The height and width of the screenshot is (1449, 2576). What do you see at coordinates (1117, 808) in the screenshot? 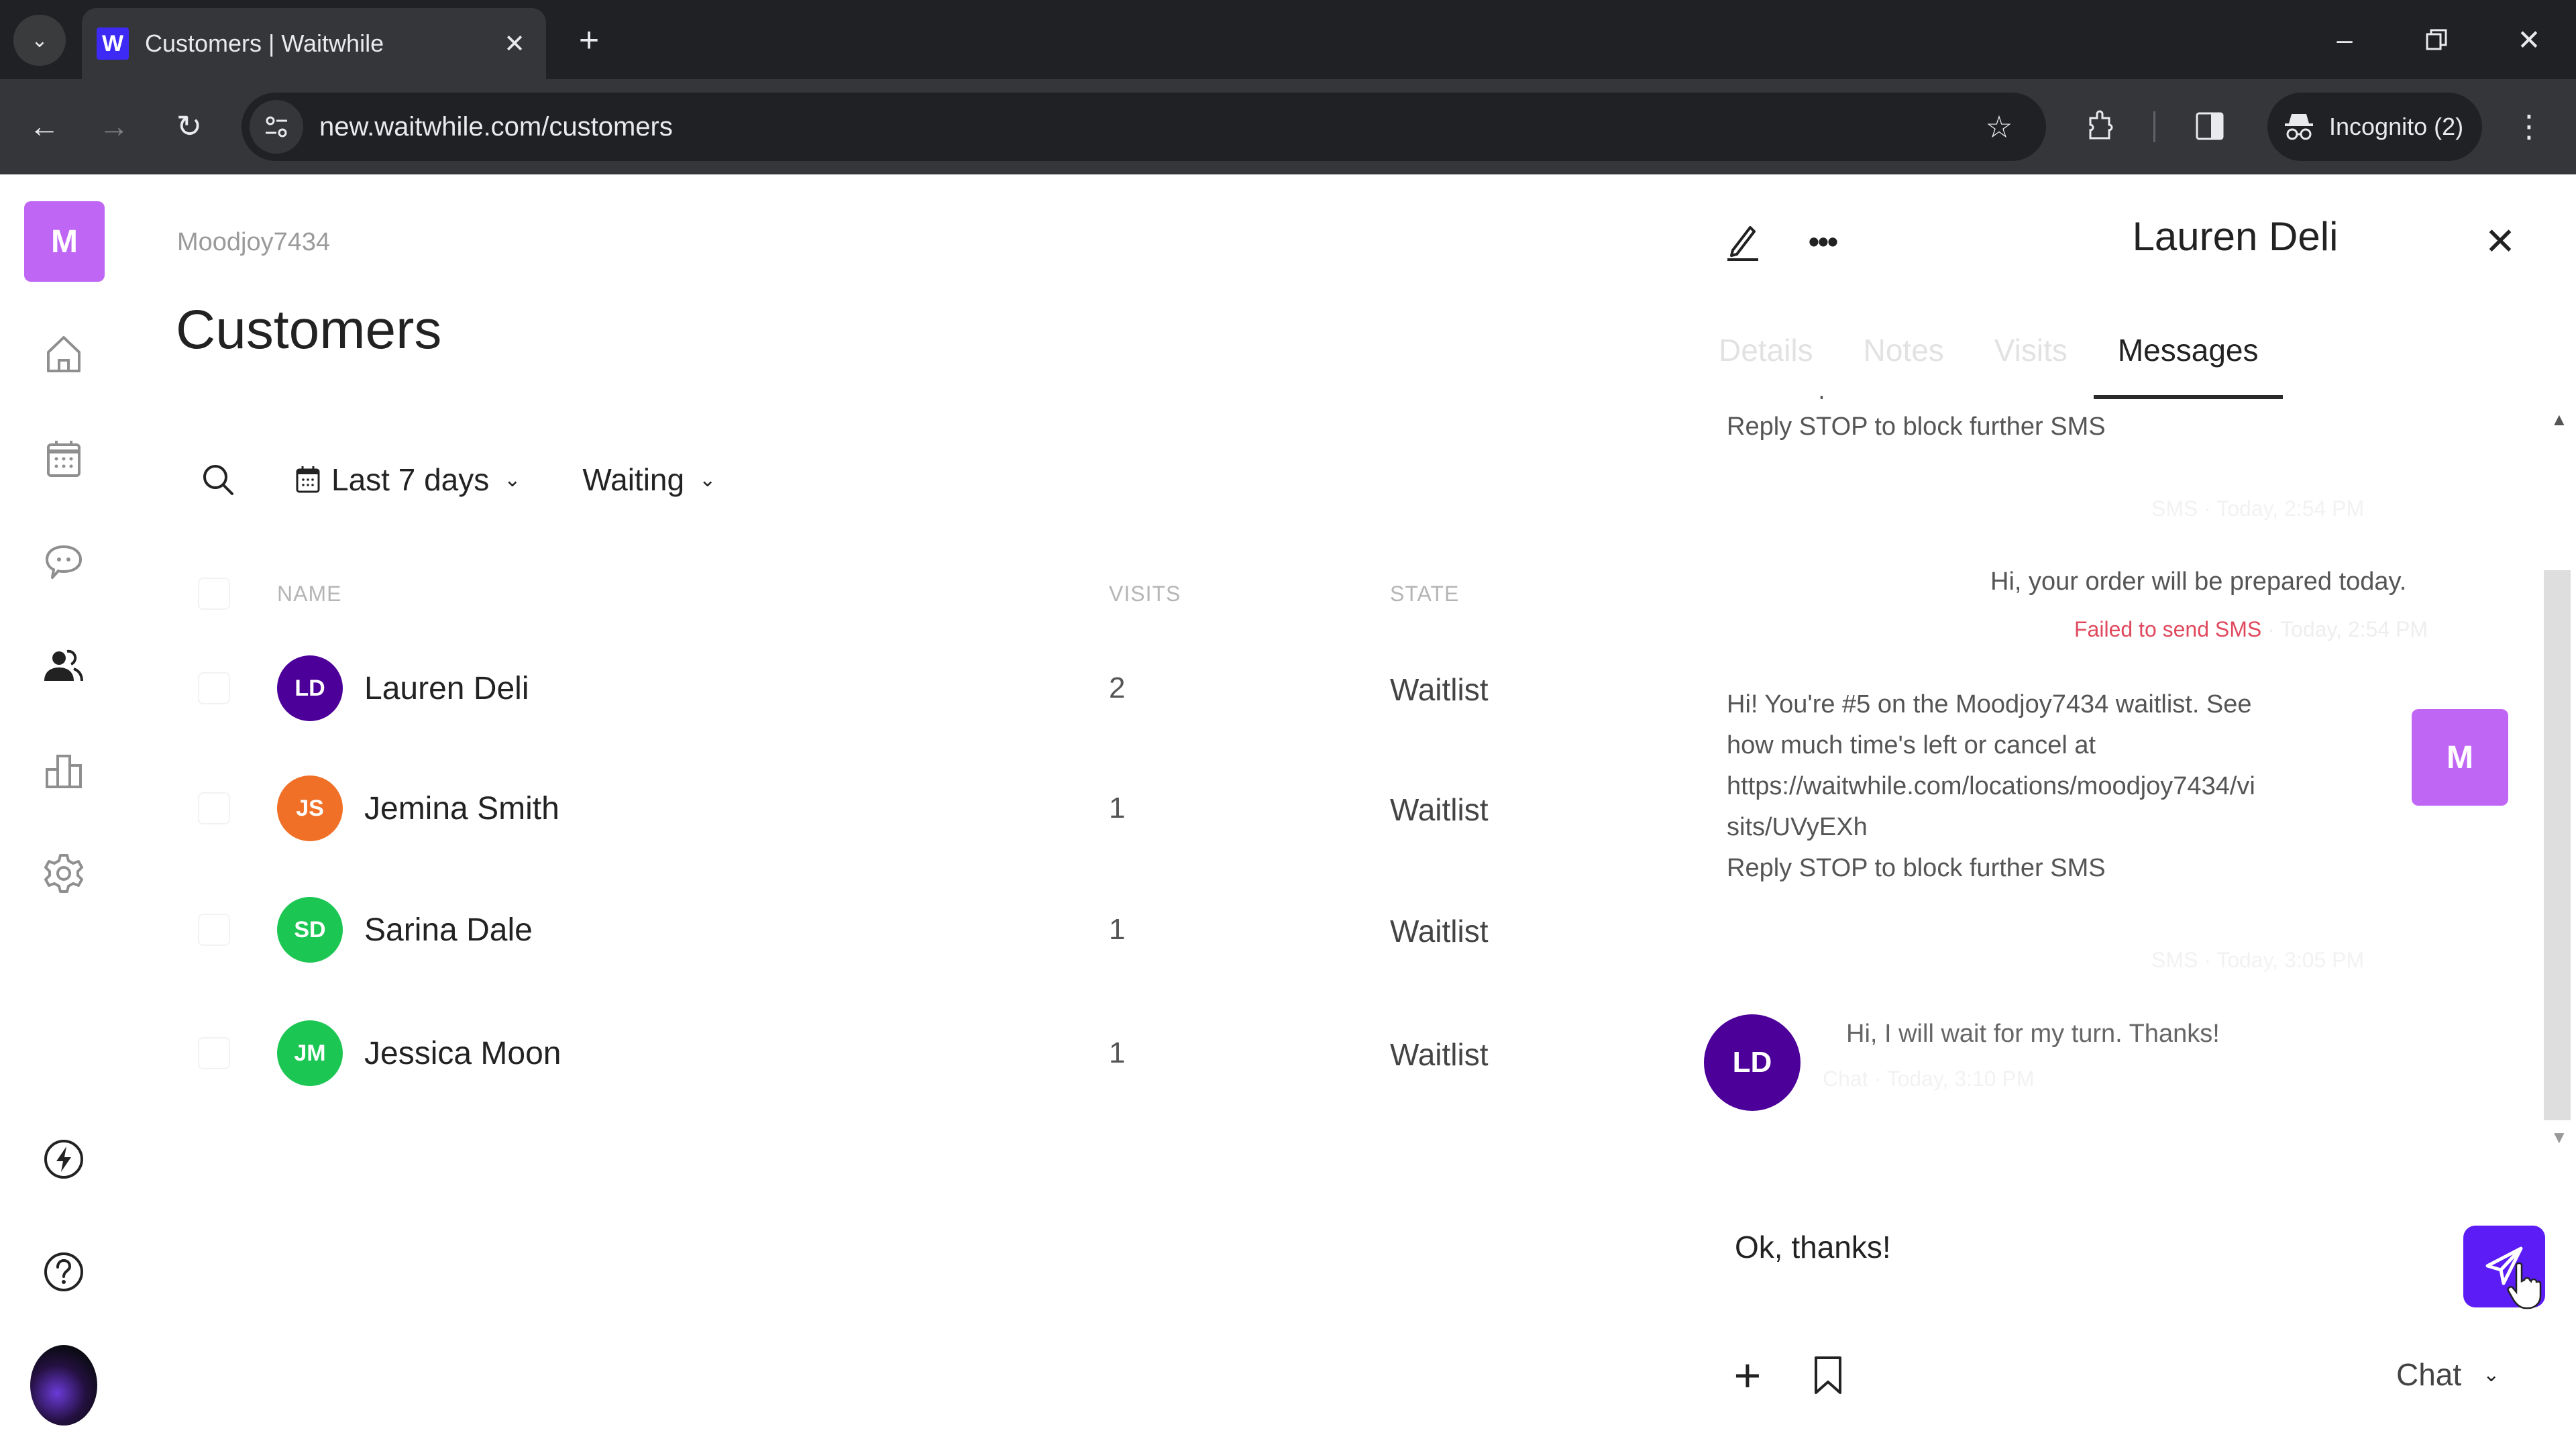
I see `customer-visits: 1` at bounding box center [1117, 808].